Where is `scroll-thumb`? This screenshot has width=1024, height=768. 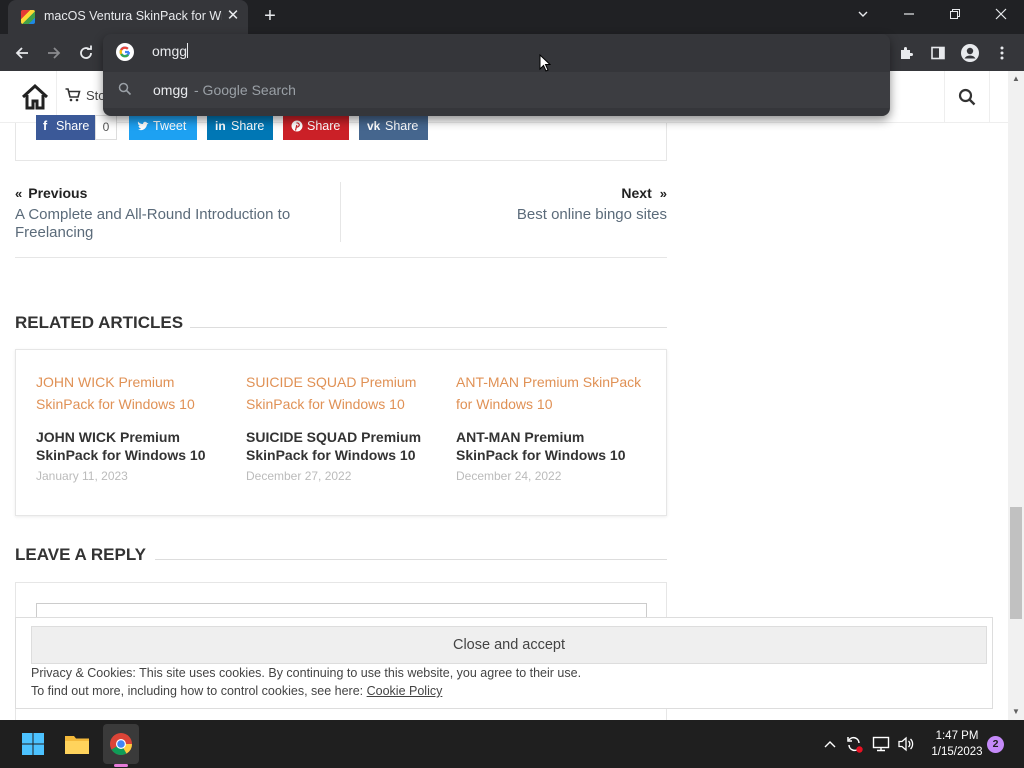 scroll-thumb is located at coordinates (1016, 563).